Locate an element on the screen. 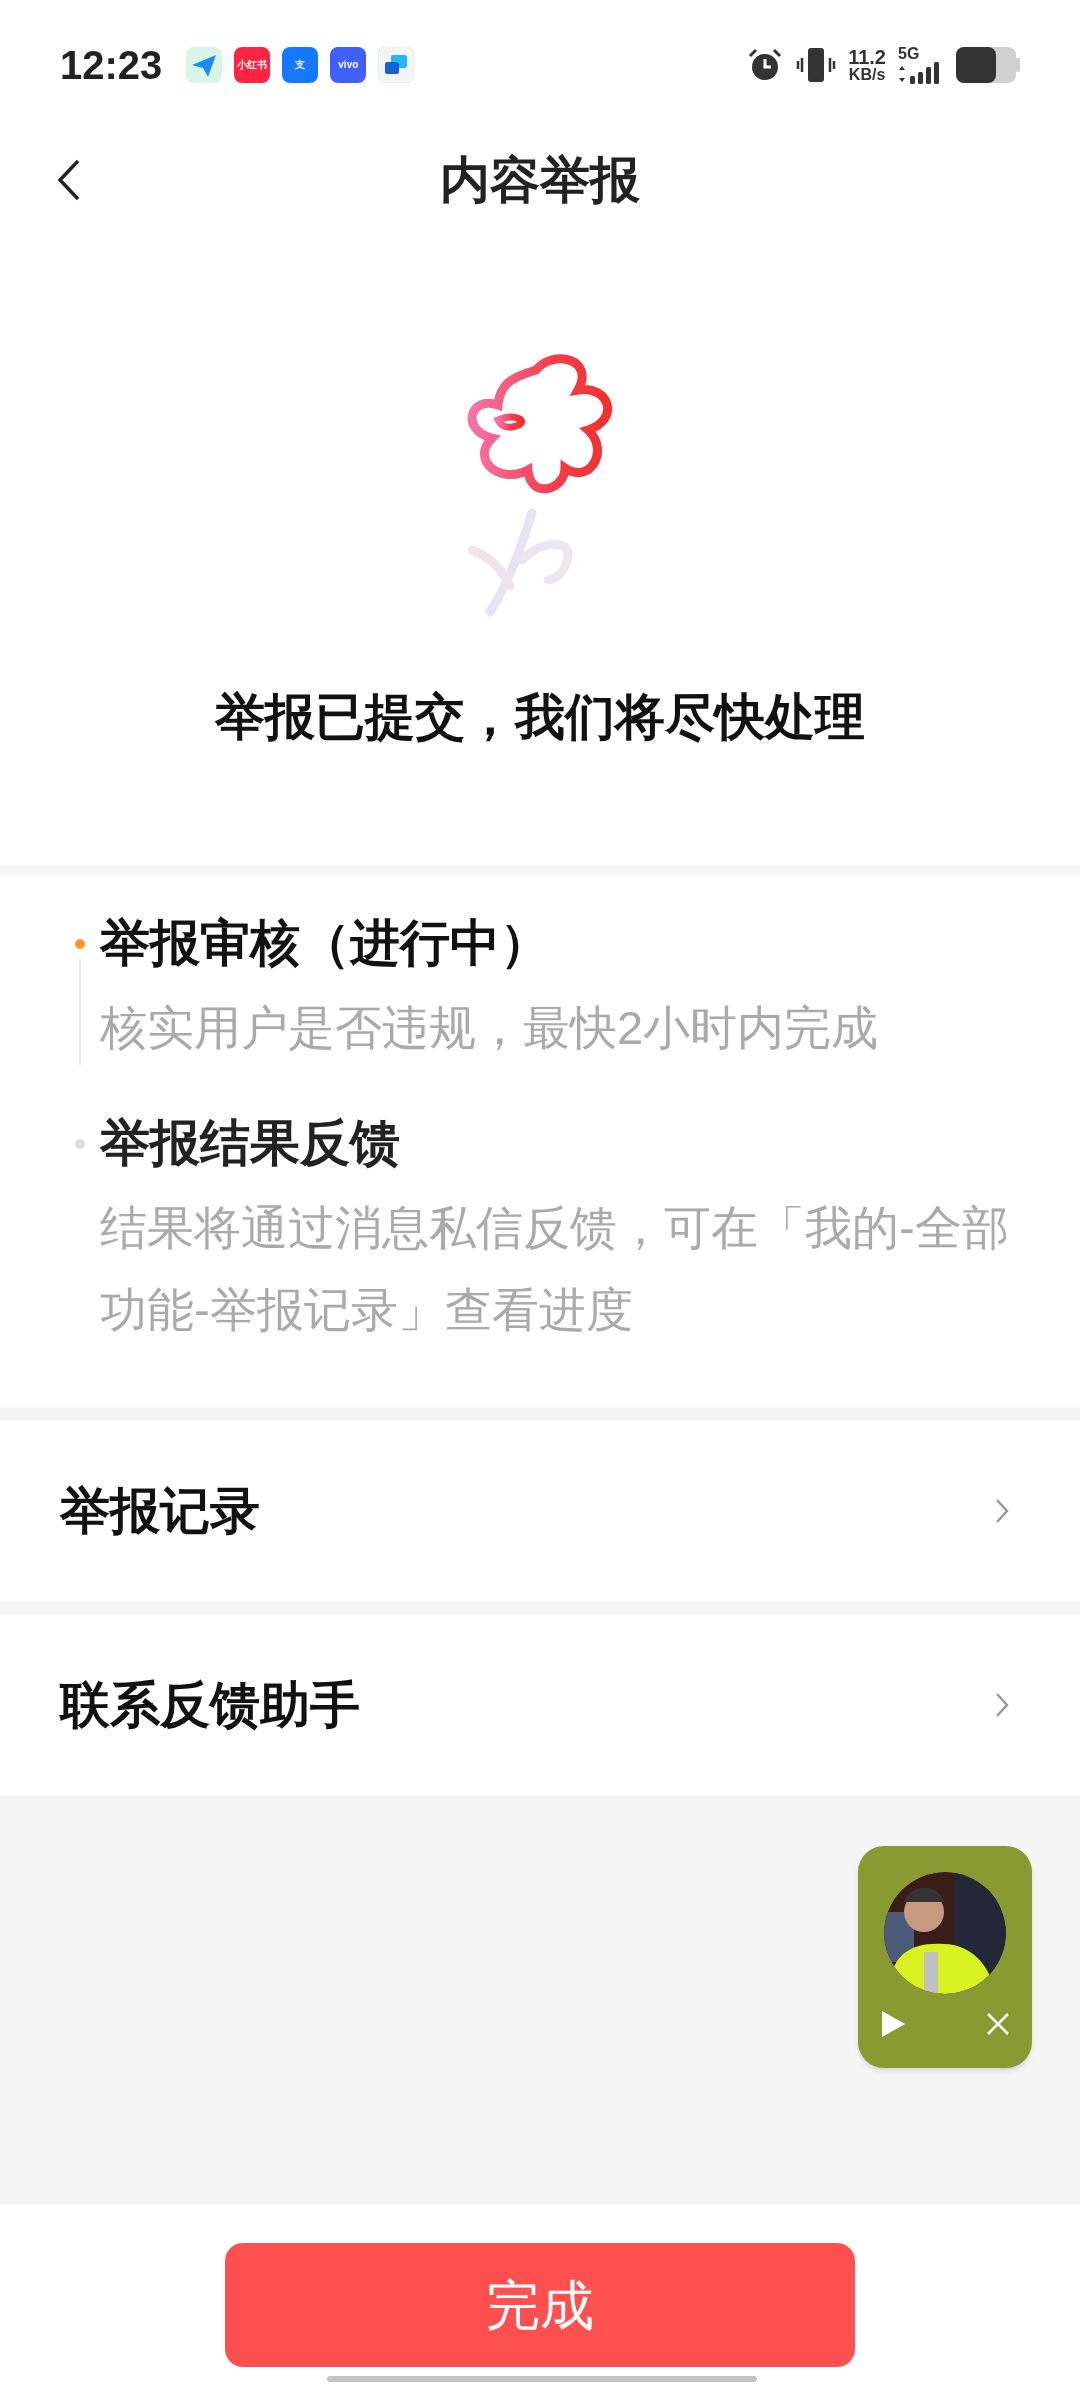 Image resolution: width=1080 pixels, height=2392 pixels. step-title: 举报审核（进行中） is located at coordinates (325, 943).